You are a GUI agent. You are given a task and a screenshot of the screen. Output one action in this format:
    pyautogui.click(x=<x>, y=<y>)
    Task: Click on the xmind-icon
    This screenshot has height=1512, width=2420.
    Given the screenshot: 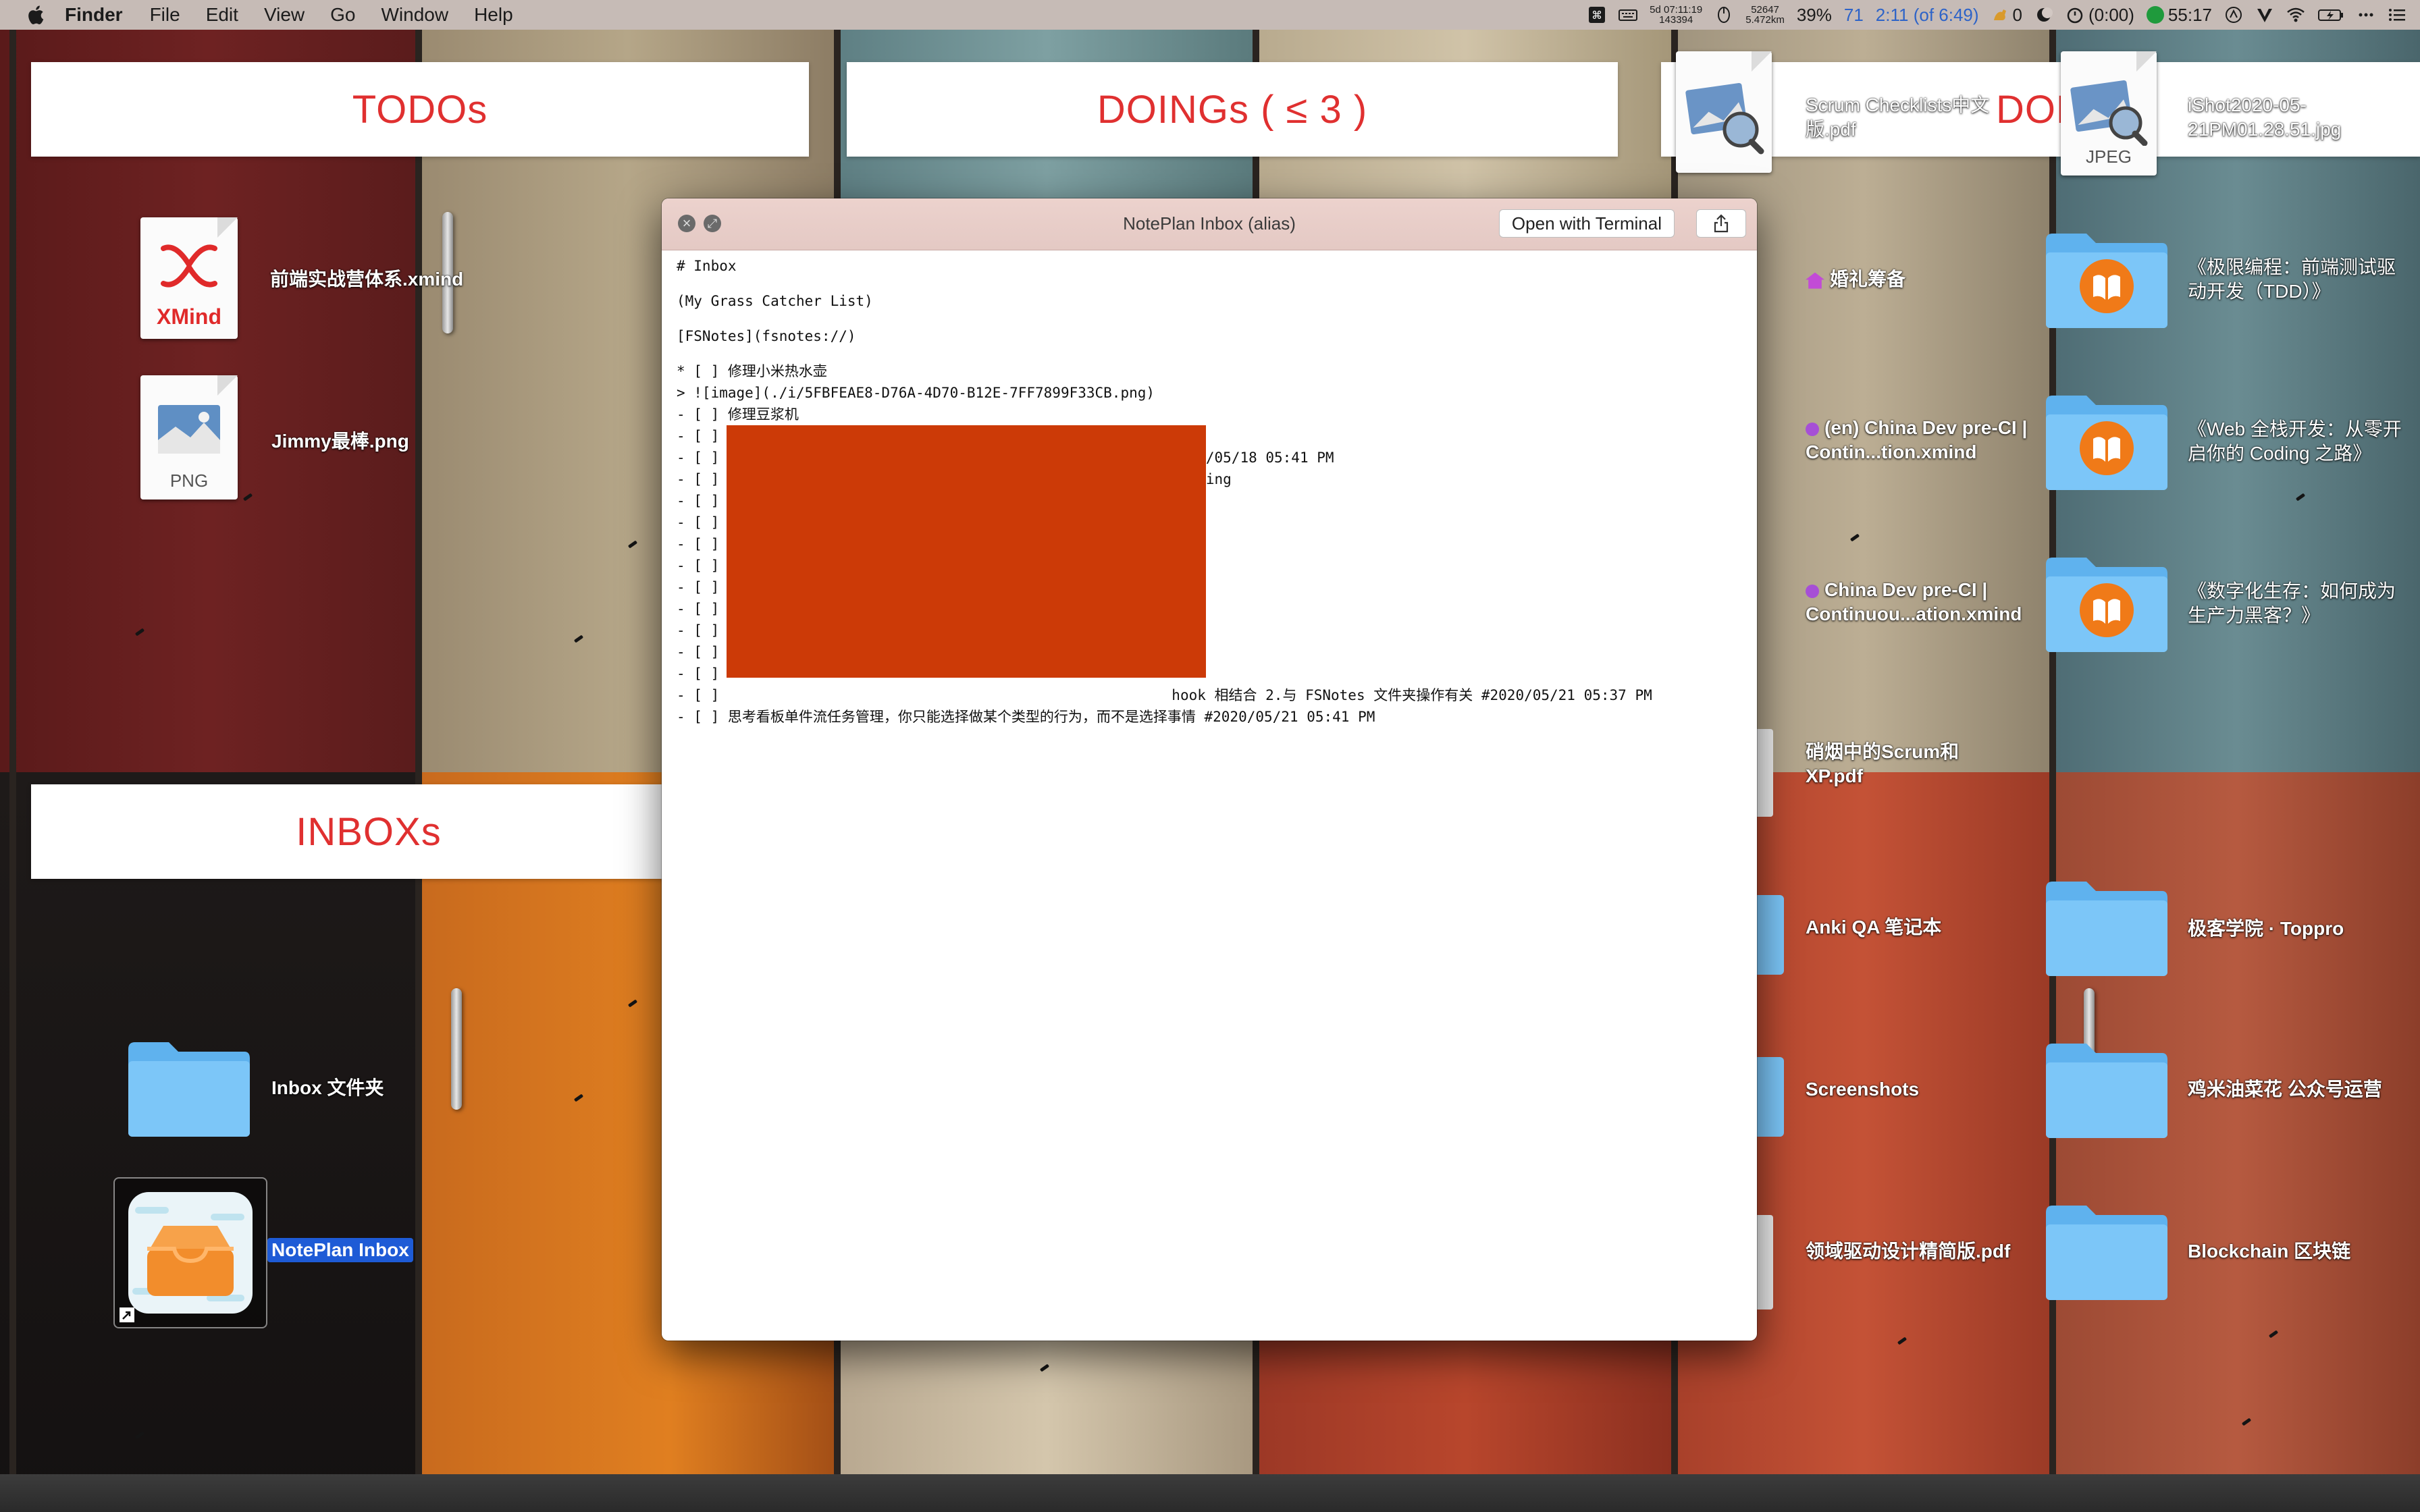 What is the action you would take?
    pyautogui.click(x=189, y=266)
    